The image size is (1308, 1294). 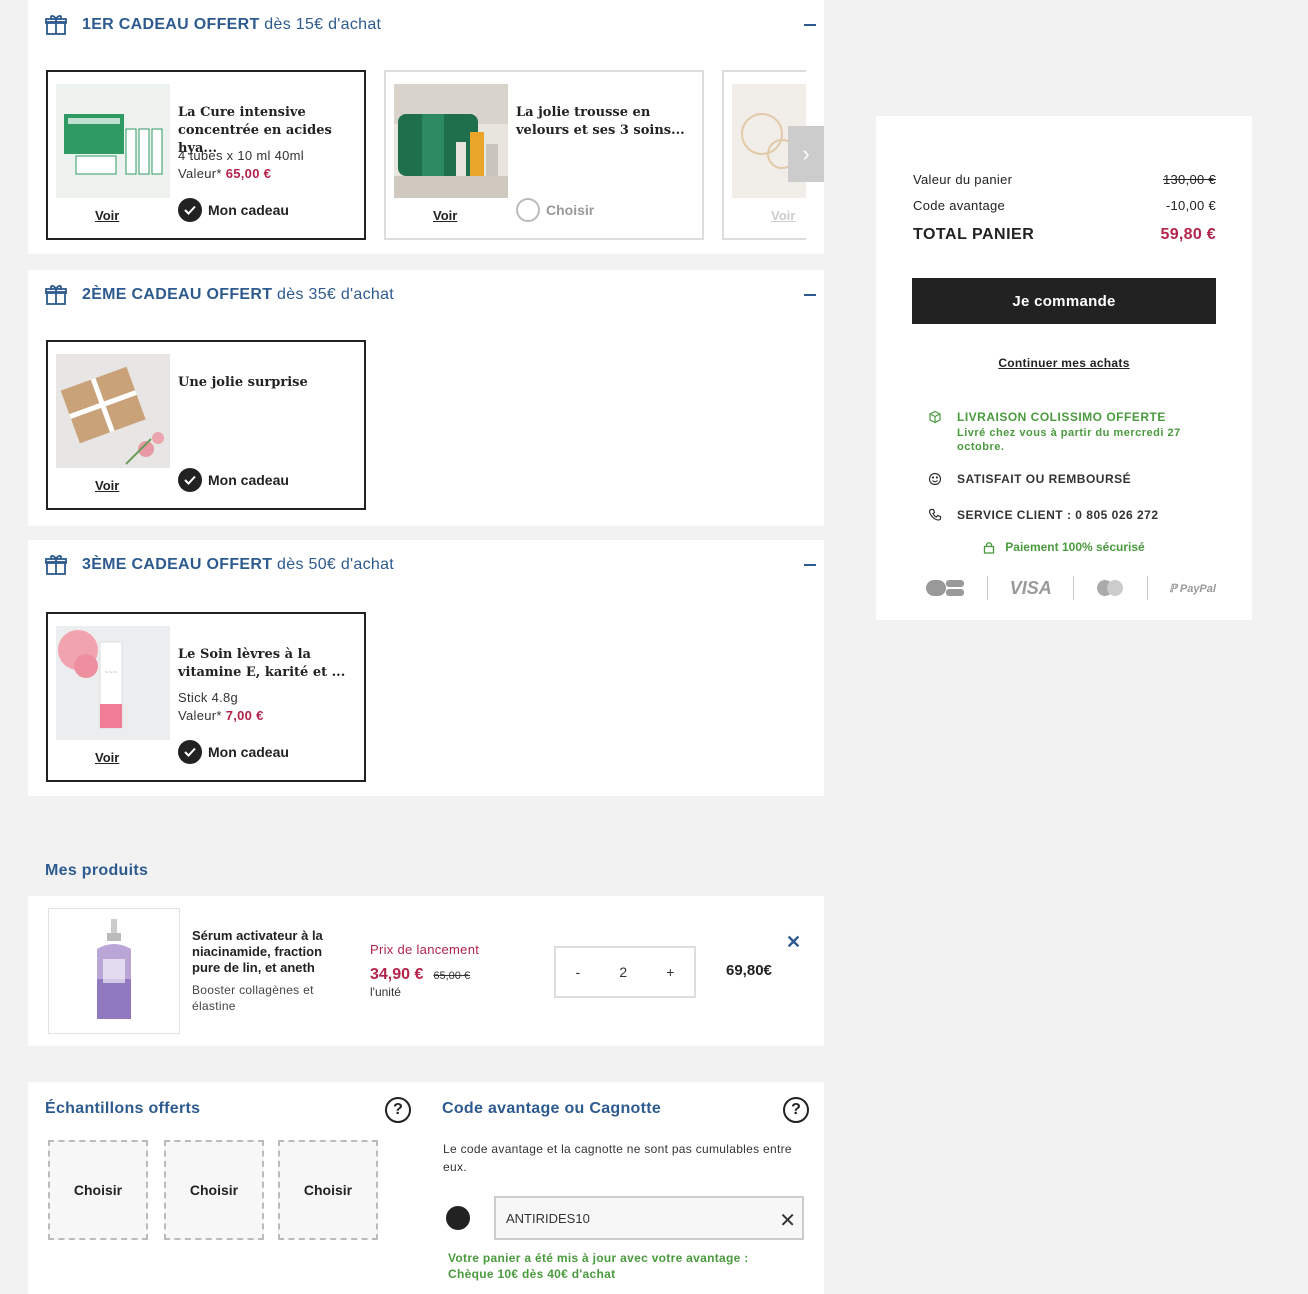 What do you see at coordinates (206, 425) in the screenshot?
I see `gift-card-selected: Une jolie surprise Voir Mon cadeau` at bounding box center [206, 425].